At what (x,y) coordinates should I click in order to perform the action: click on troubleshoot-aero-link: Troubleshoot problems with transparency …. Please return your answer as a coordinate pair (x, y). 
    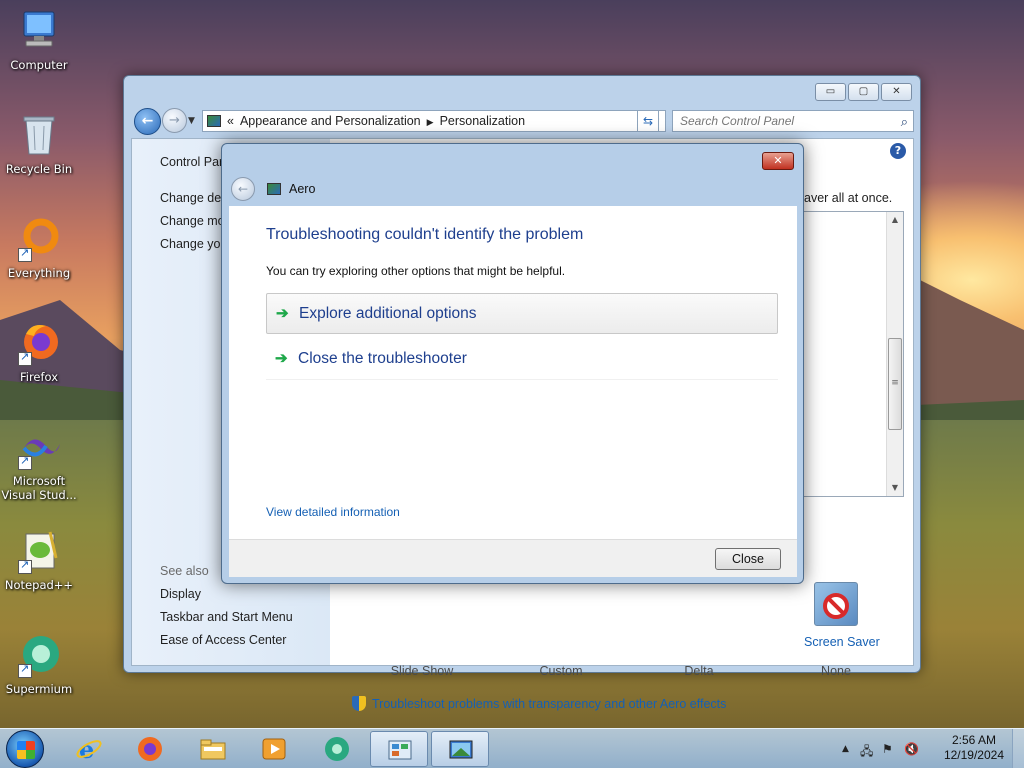
    Looking at the image, I should click on (539, 703).